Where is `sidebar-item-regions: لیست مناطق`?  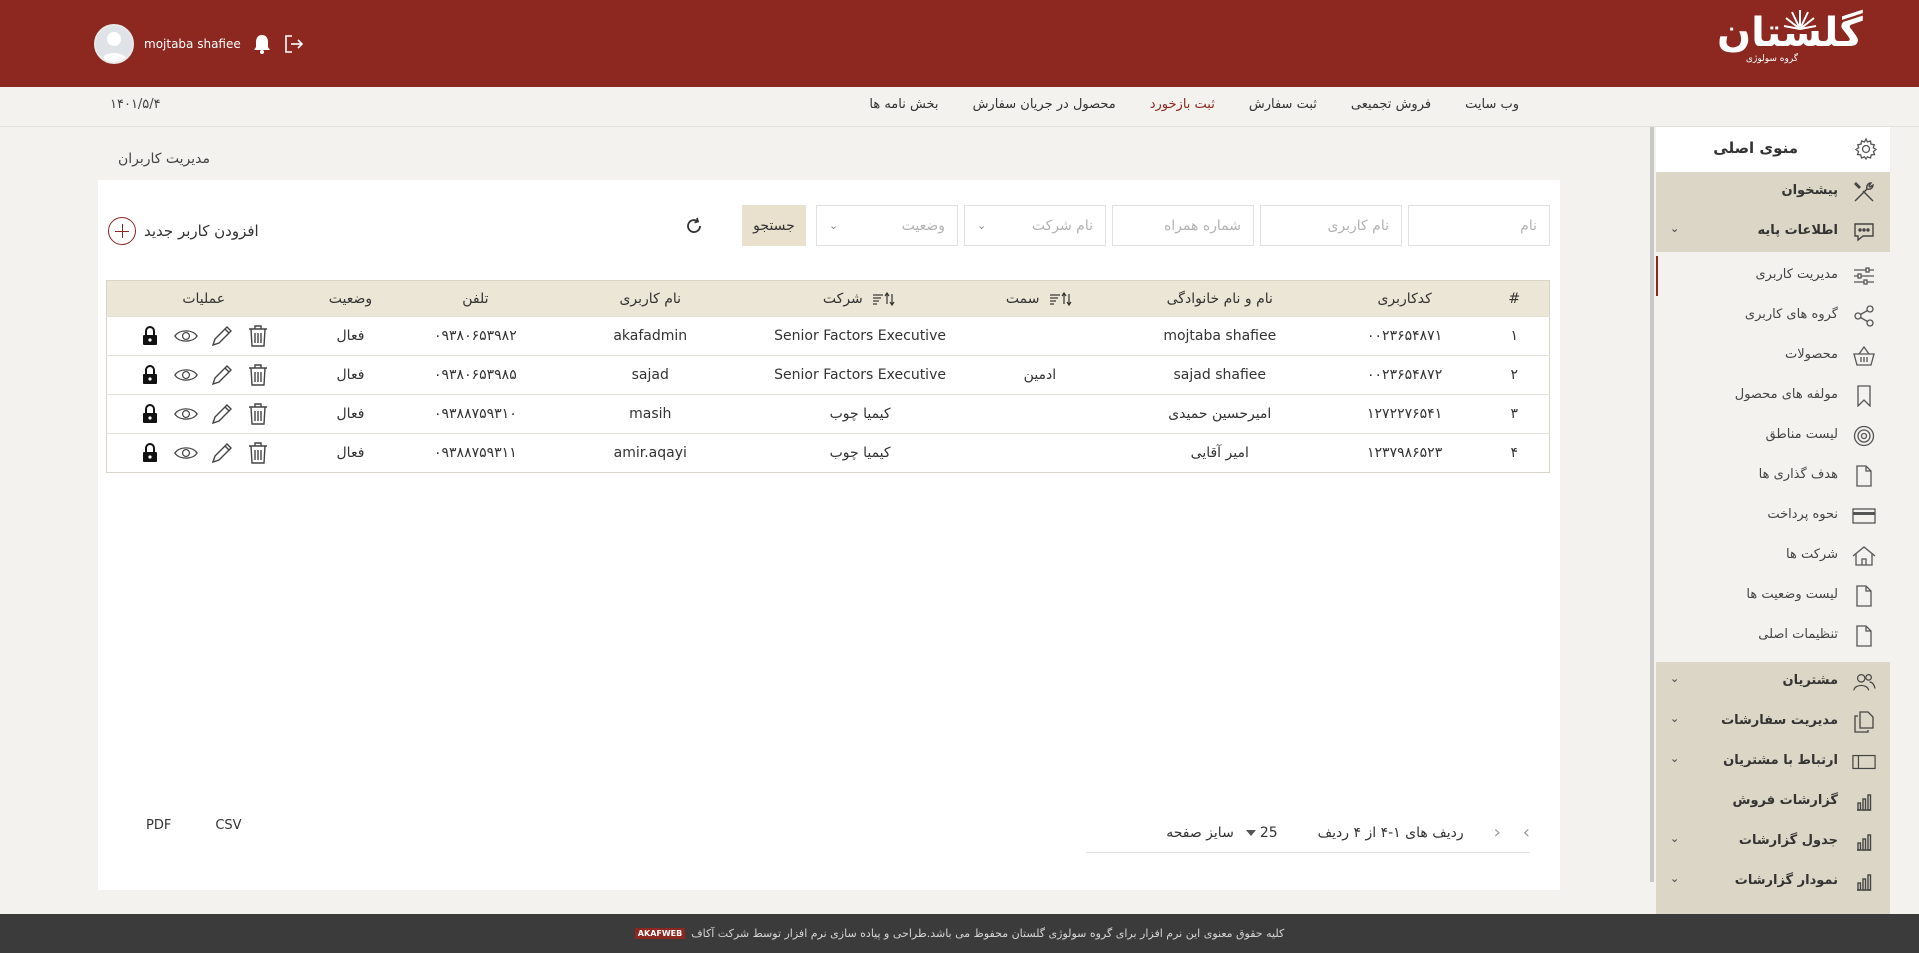
sidebar-item-regions: لیست مناطق is located at coordinates (1773, 436).